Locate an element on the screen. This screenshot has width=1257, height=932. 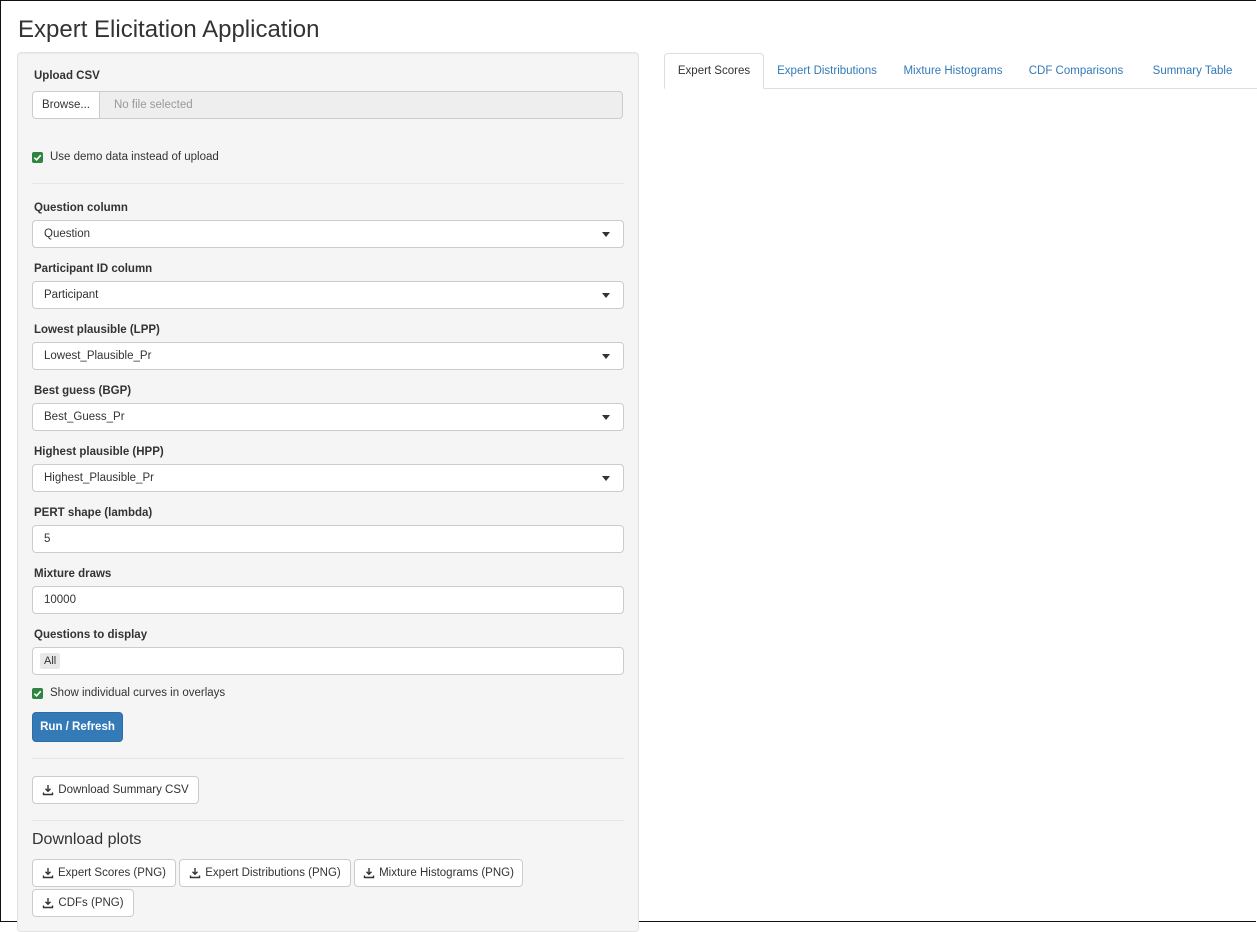
download-summary-button: Download Summary CSV is located at coordinates (115, 790).